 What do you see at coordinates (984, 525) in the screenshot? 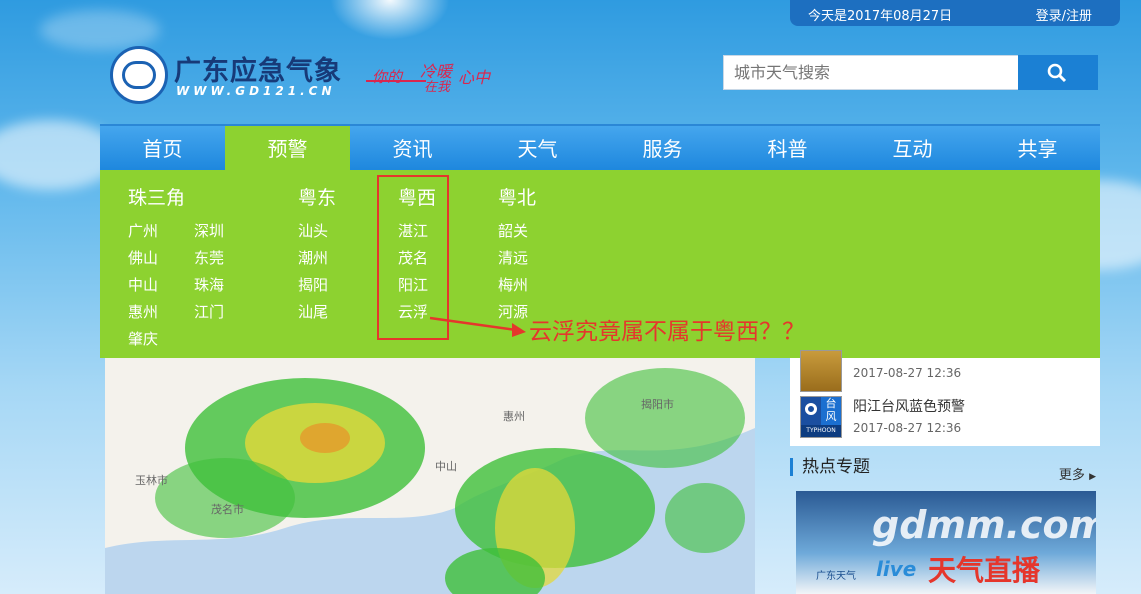
I see `watermark: gdmm.com` at bounding box center [984, 525].